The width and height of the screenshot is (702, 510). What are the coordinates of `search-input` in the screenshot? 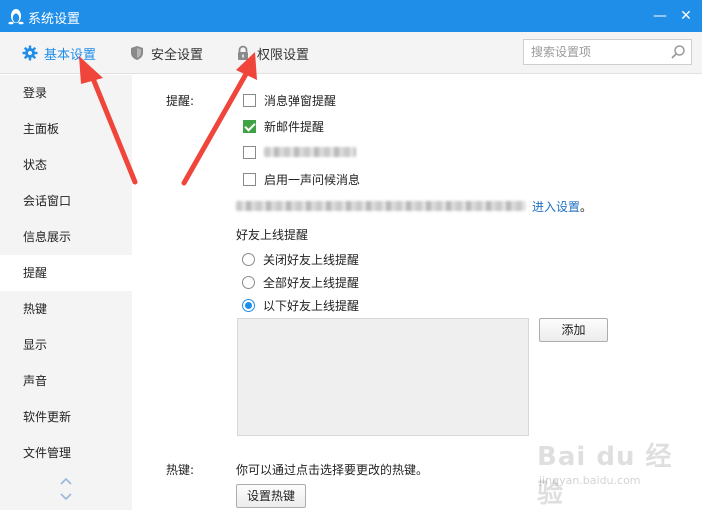 It's located at (594, 52).